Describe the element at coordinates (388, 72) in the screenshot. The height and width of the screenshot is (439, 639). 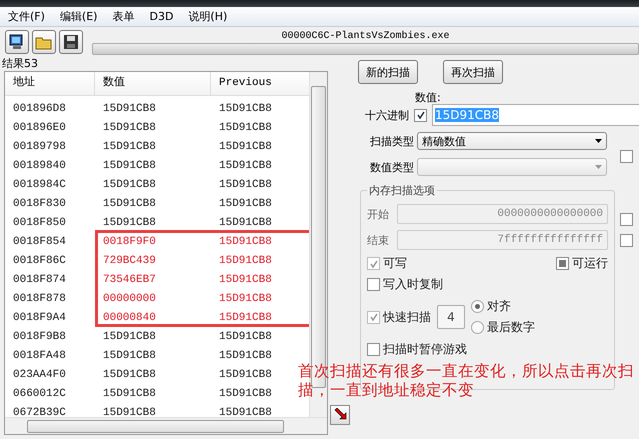
I see `scan-button: 新的扫描` at that location.